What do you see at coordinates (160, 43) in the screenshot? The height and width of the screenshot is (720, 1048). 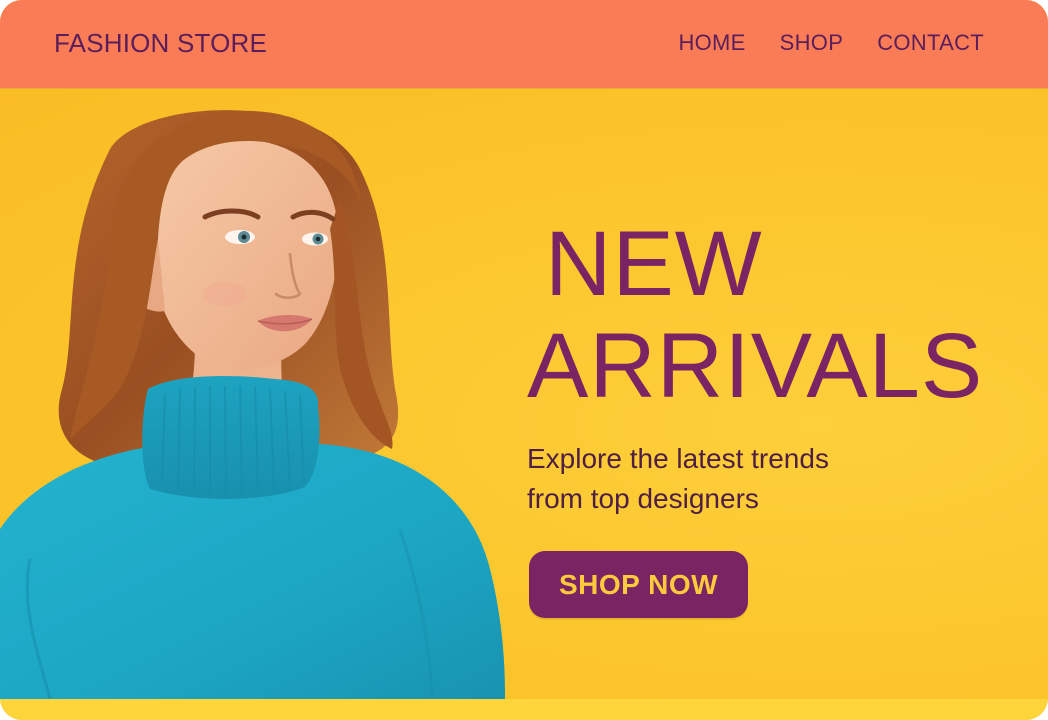 I see `brand-logo: FASHION STORE` at bounding box center [160, 43].